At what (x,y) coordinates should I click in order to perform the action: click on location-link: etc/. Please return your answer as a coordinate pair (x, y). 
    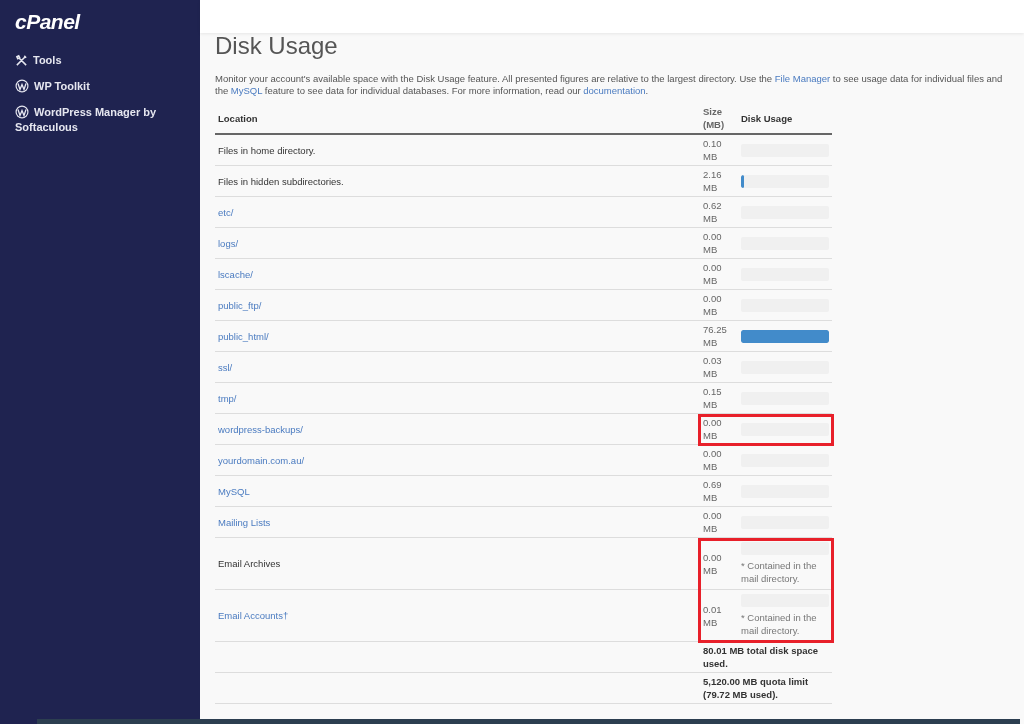
    Looking at the image, I should click on (226, 212).